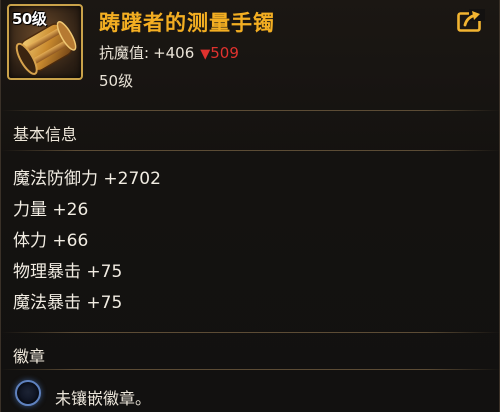 The height and width of the screenshot is (412, 500). I want to click on resistance-diff: ▼509, so click(219, 53).